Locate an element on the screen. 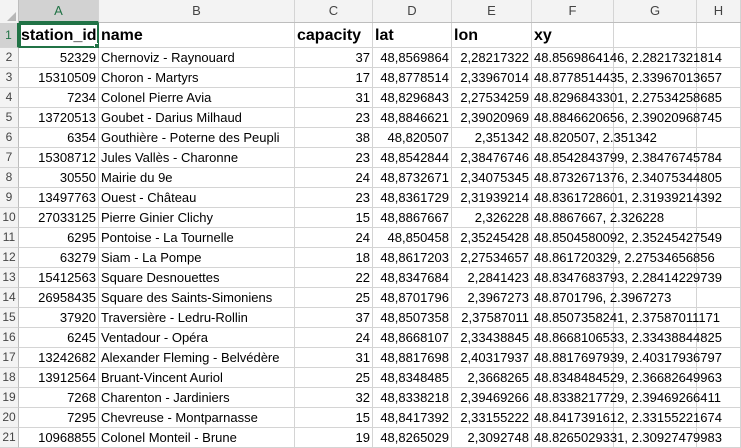  row-header: 12 is located at coordinates (9, 258).